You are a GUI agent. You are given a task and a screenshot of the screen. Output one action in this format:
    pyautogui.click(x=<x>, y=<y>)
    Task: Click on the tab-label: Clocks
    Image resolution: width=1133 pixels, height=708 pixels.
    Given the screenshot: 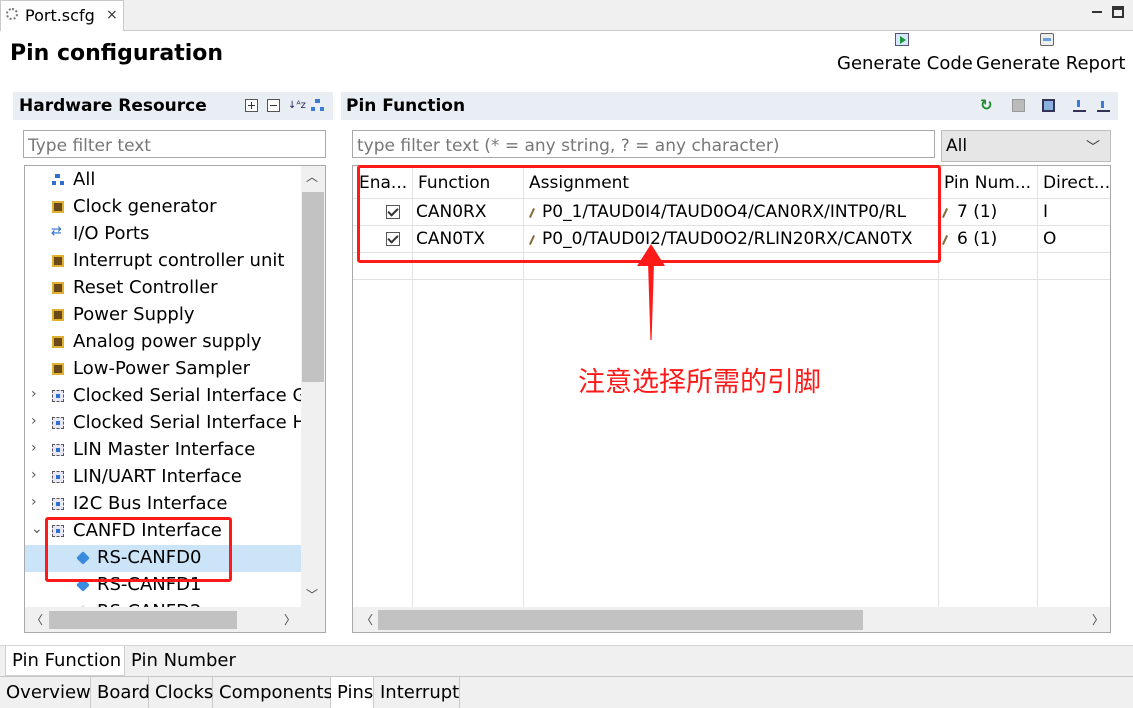 What is the action you would take?
    pyautogui.click(x=184, y=692)
    